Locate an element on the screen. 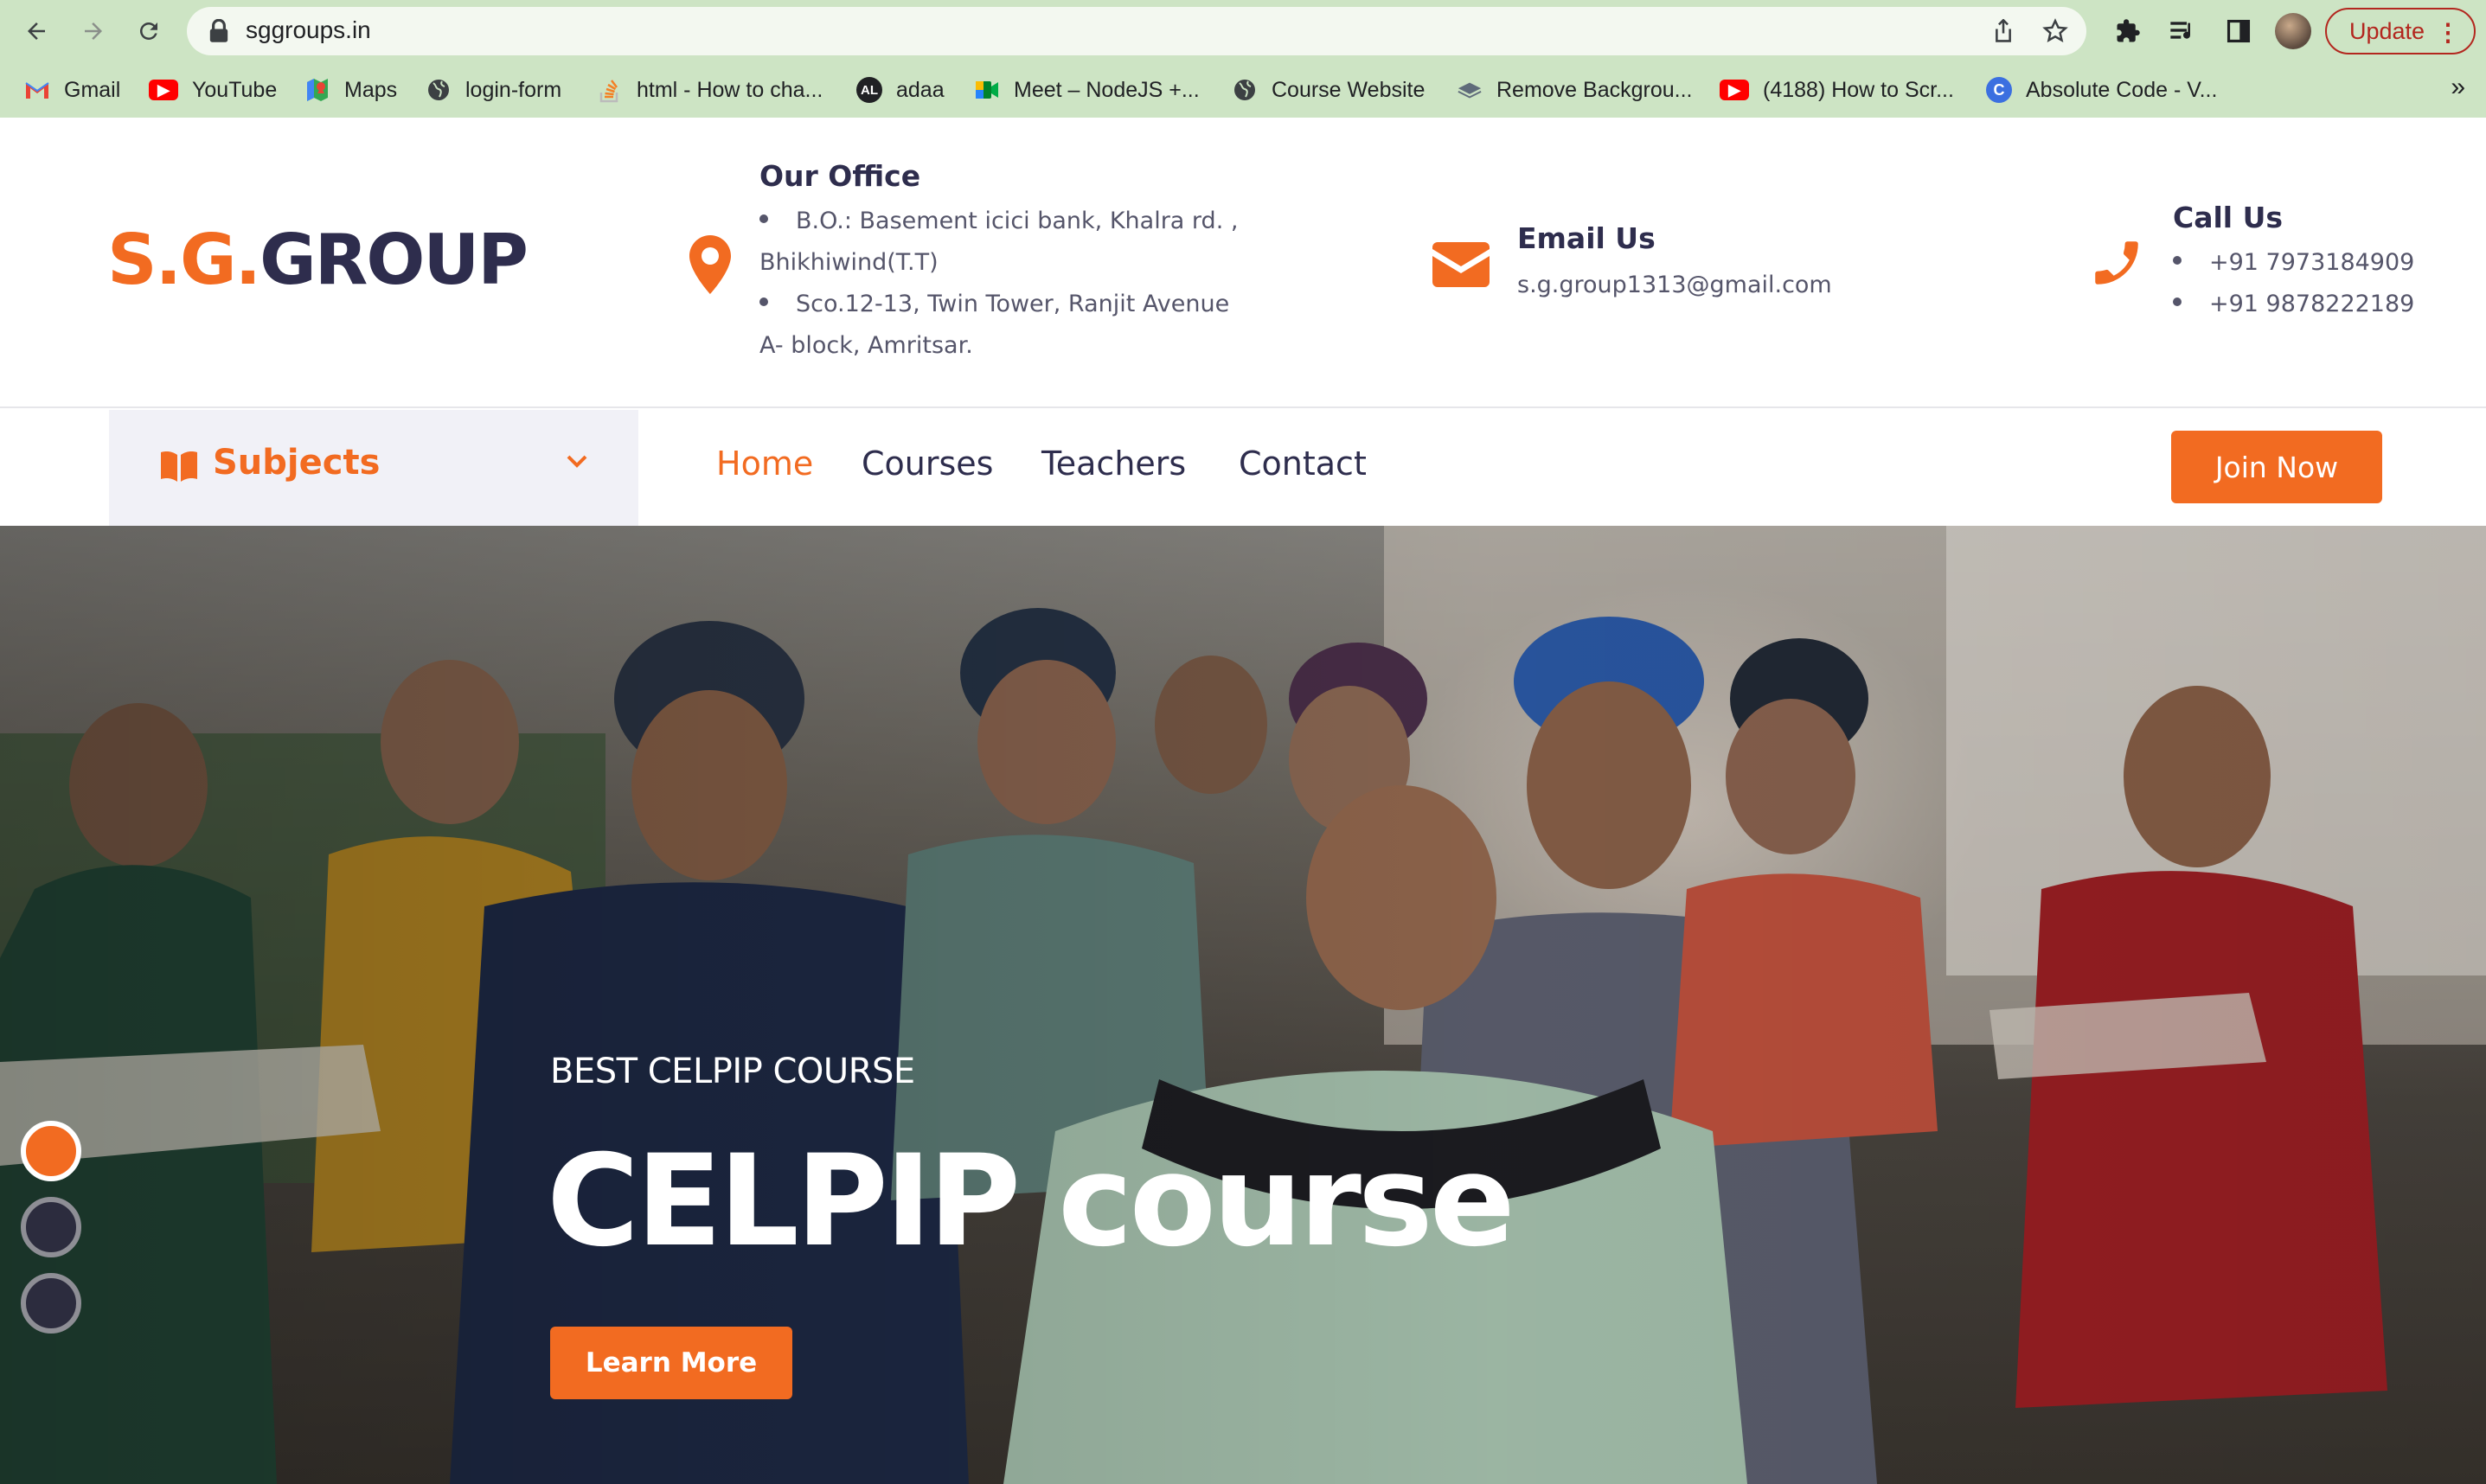  phone-icon is located at coordinates (2116, 263).